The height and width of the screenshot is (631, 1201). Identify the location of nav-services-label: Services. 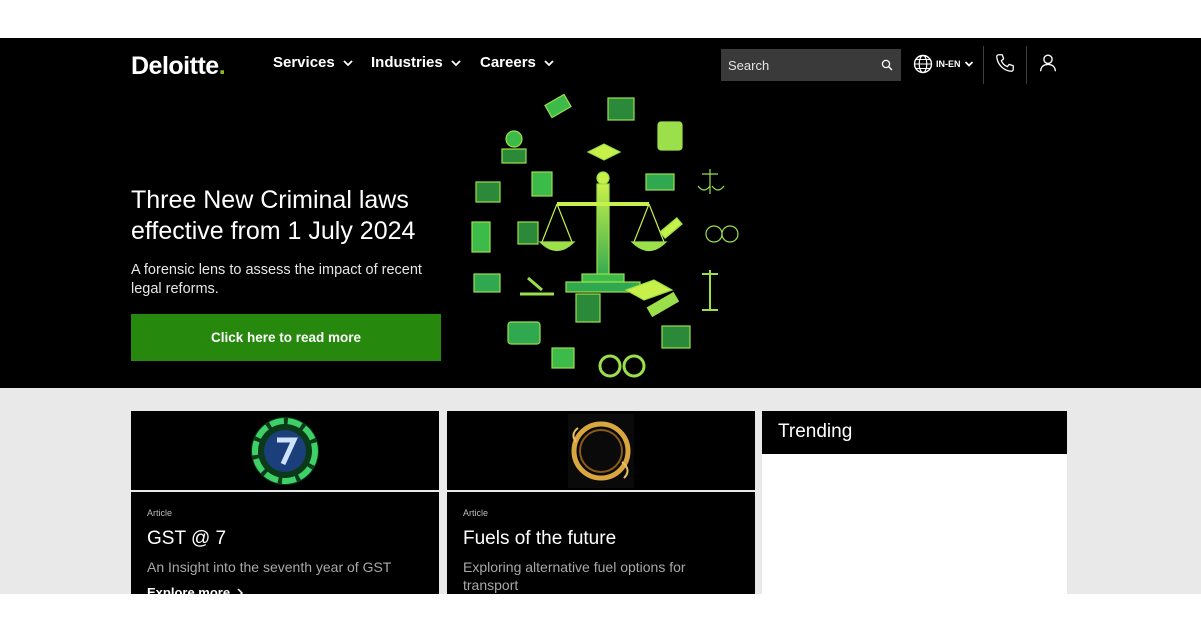
(304, 62).